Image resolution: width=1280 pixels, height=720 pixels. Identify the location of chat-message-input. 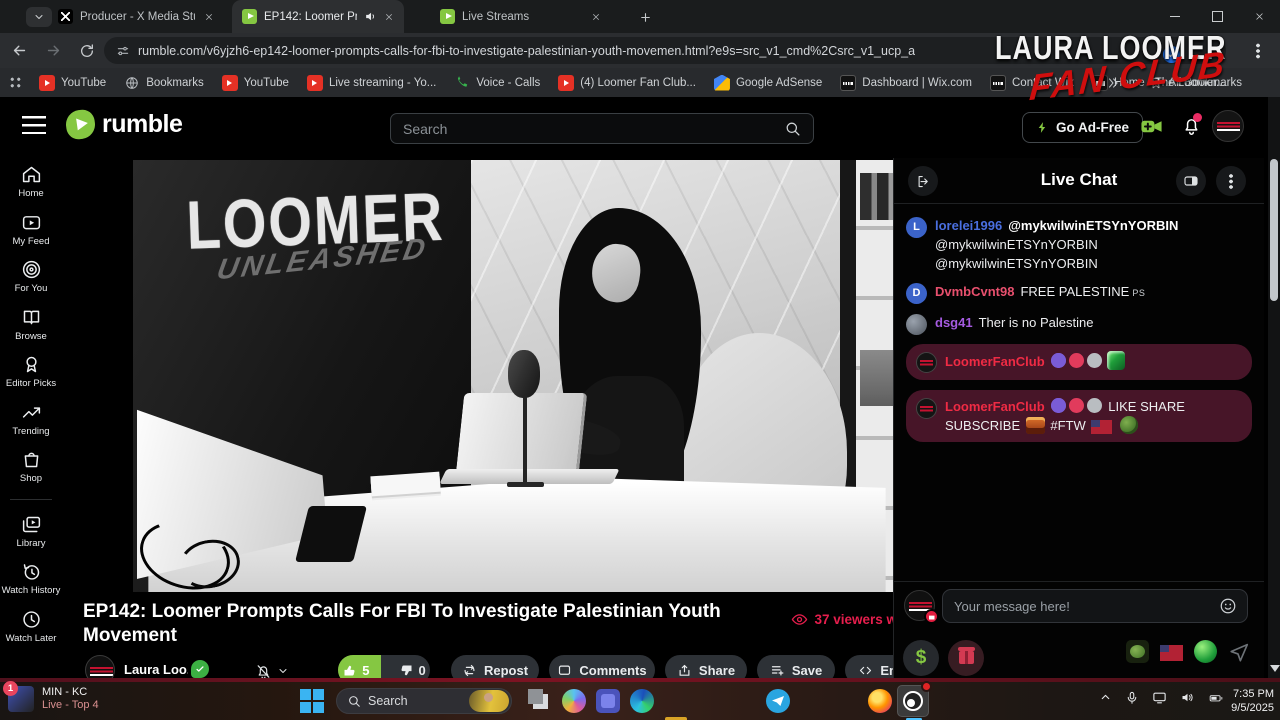
(1081, 606).